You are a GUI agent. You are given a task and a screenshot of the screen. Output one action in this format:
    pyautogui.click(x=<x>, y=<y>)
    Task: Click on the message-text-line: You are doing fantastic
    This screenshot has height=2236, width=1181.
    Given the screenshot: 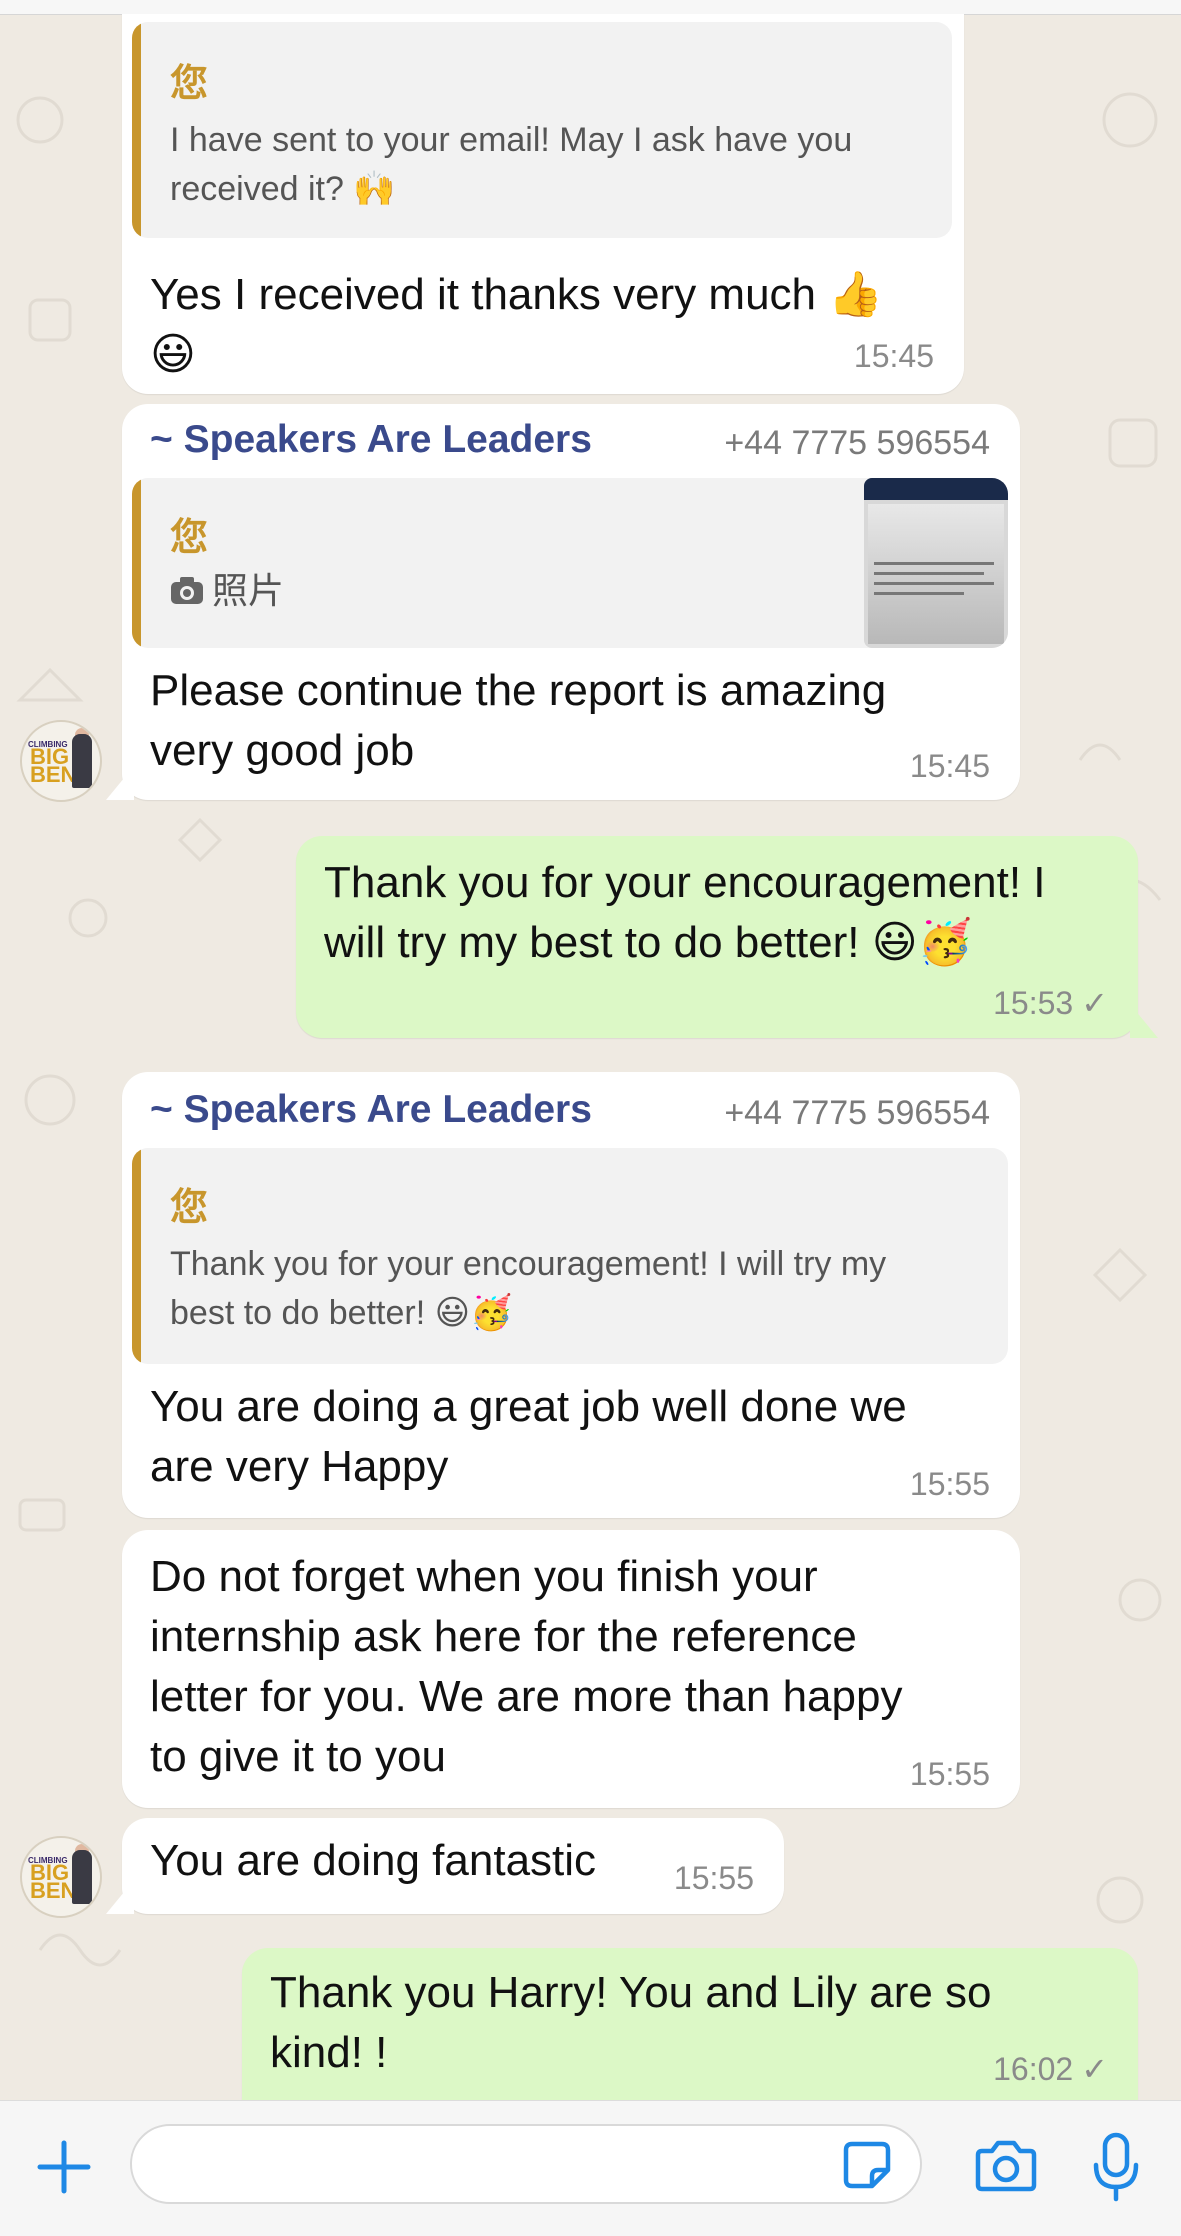 What is the action you would take?
    pyautogui.click(x=373, y=1860)
    